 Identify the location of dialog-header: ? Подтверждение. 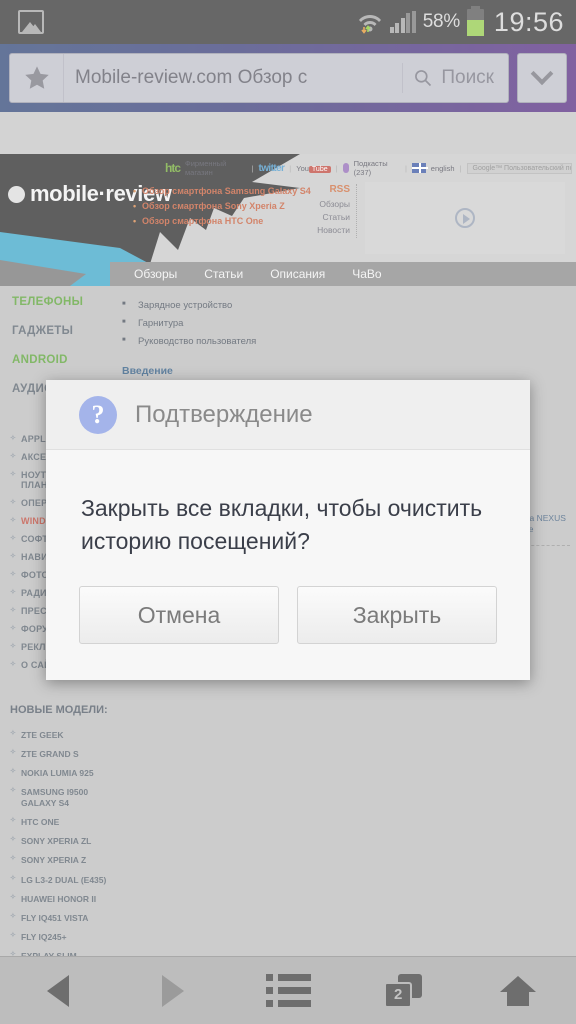
(288, 415).